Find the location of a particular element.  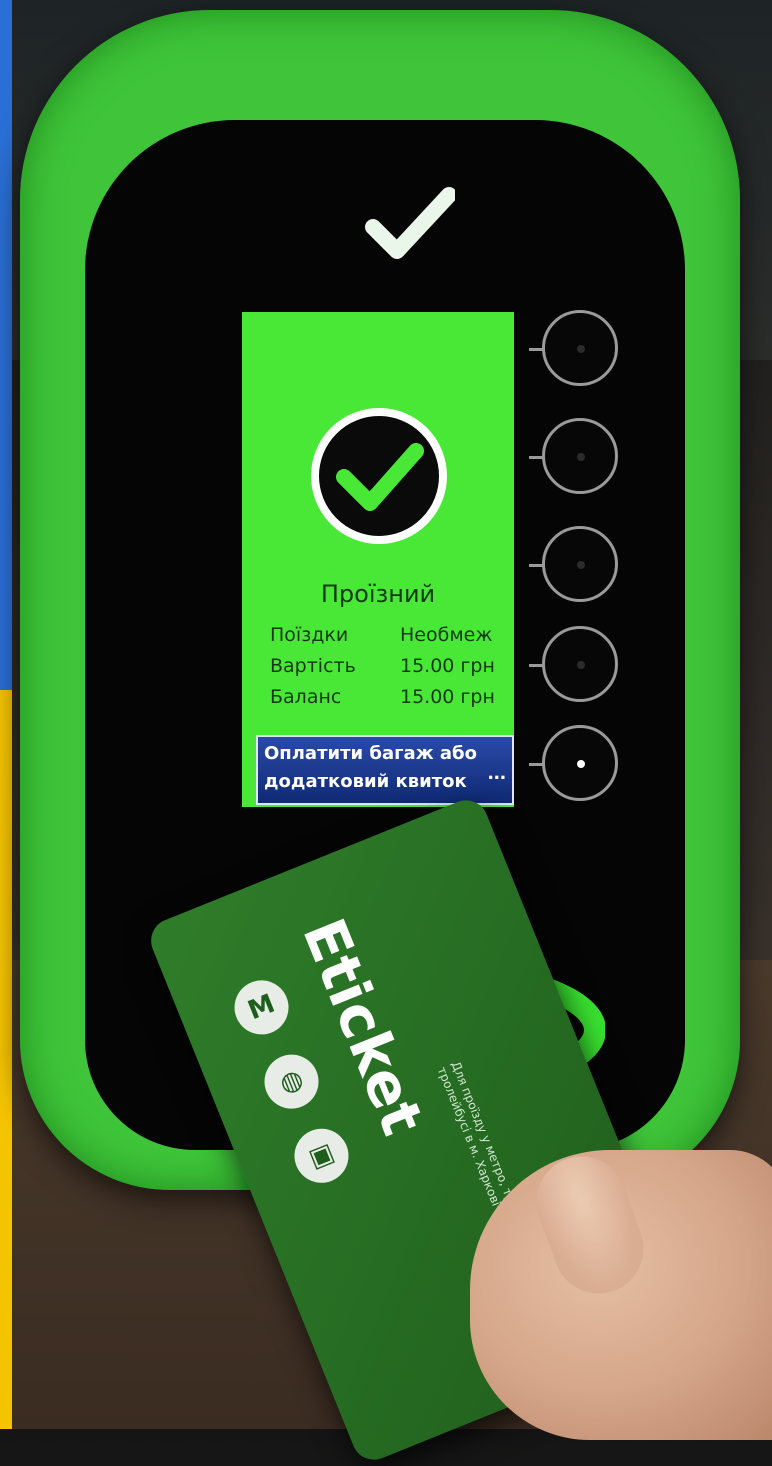

balance-value: 15.00 грн is located at coordinates (447, 697).